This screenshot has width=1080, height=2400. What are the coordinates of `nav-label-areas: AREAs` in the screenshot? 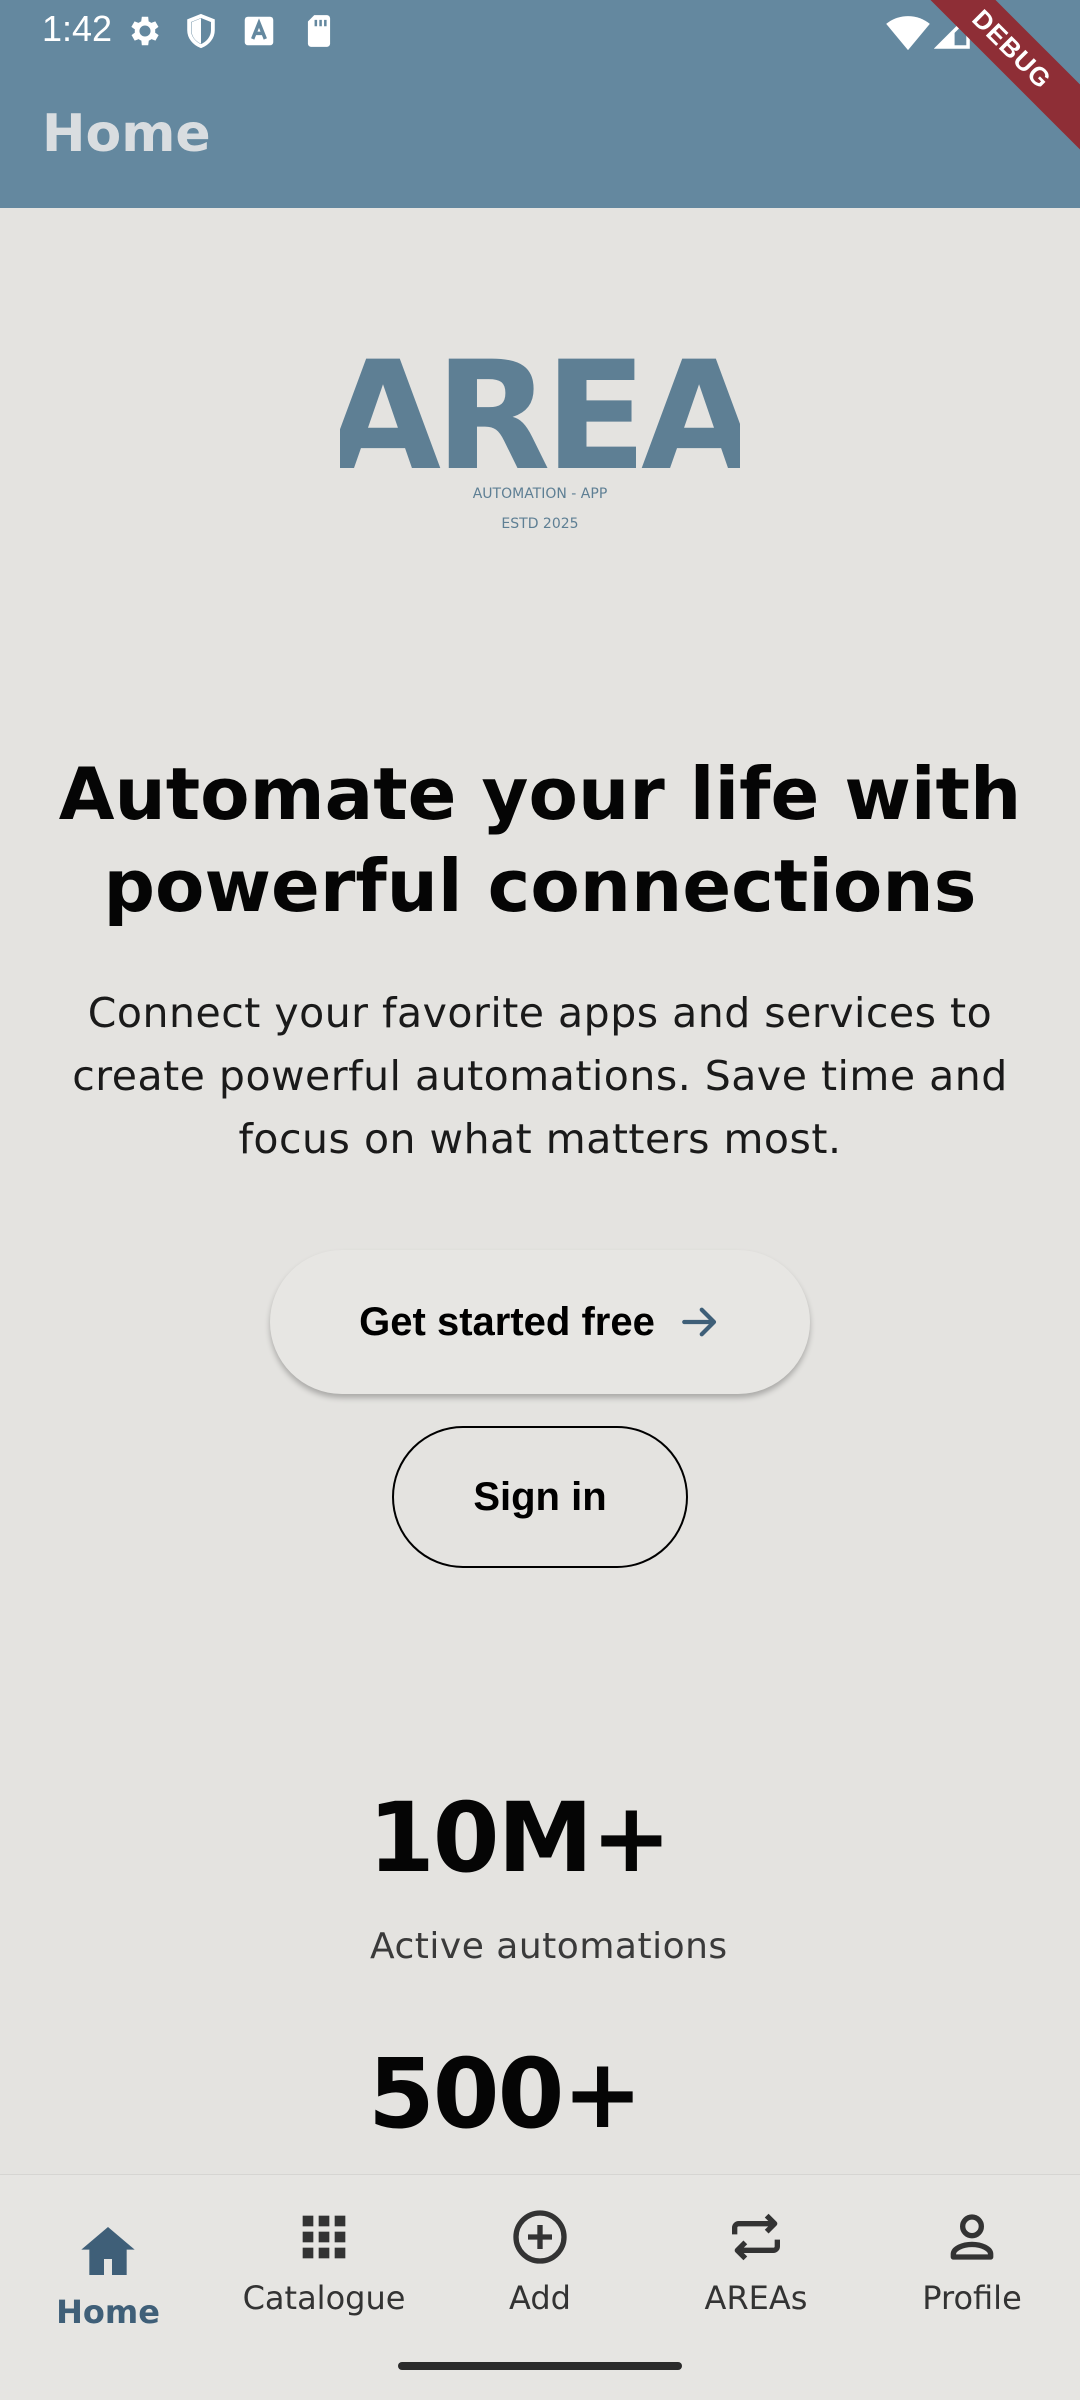 It's located at (756, 2298).